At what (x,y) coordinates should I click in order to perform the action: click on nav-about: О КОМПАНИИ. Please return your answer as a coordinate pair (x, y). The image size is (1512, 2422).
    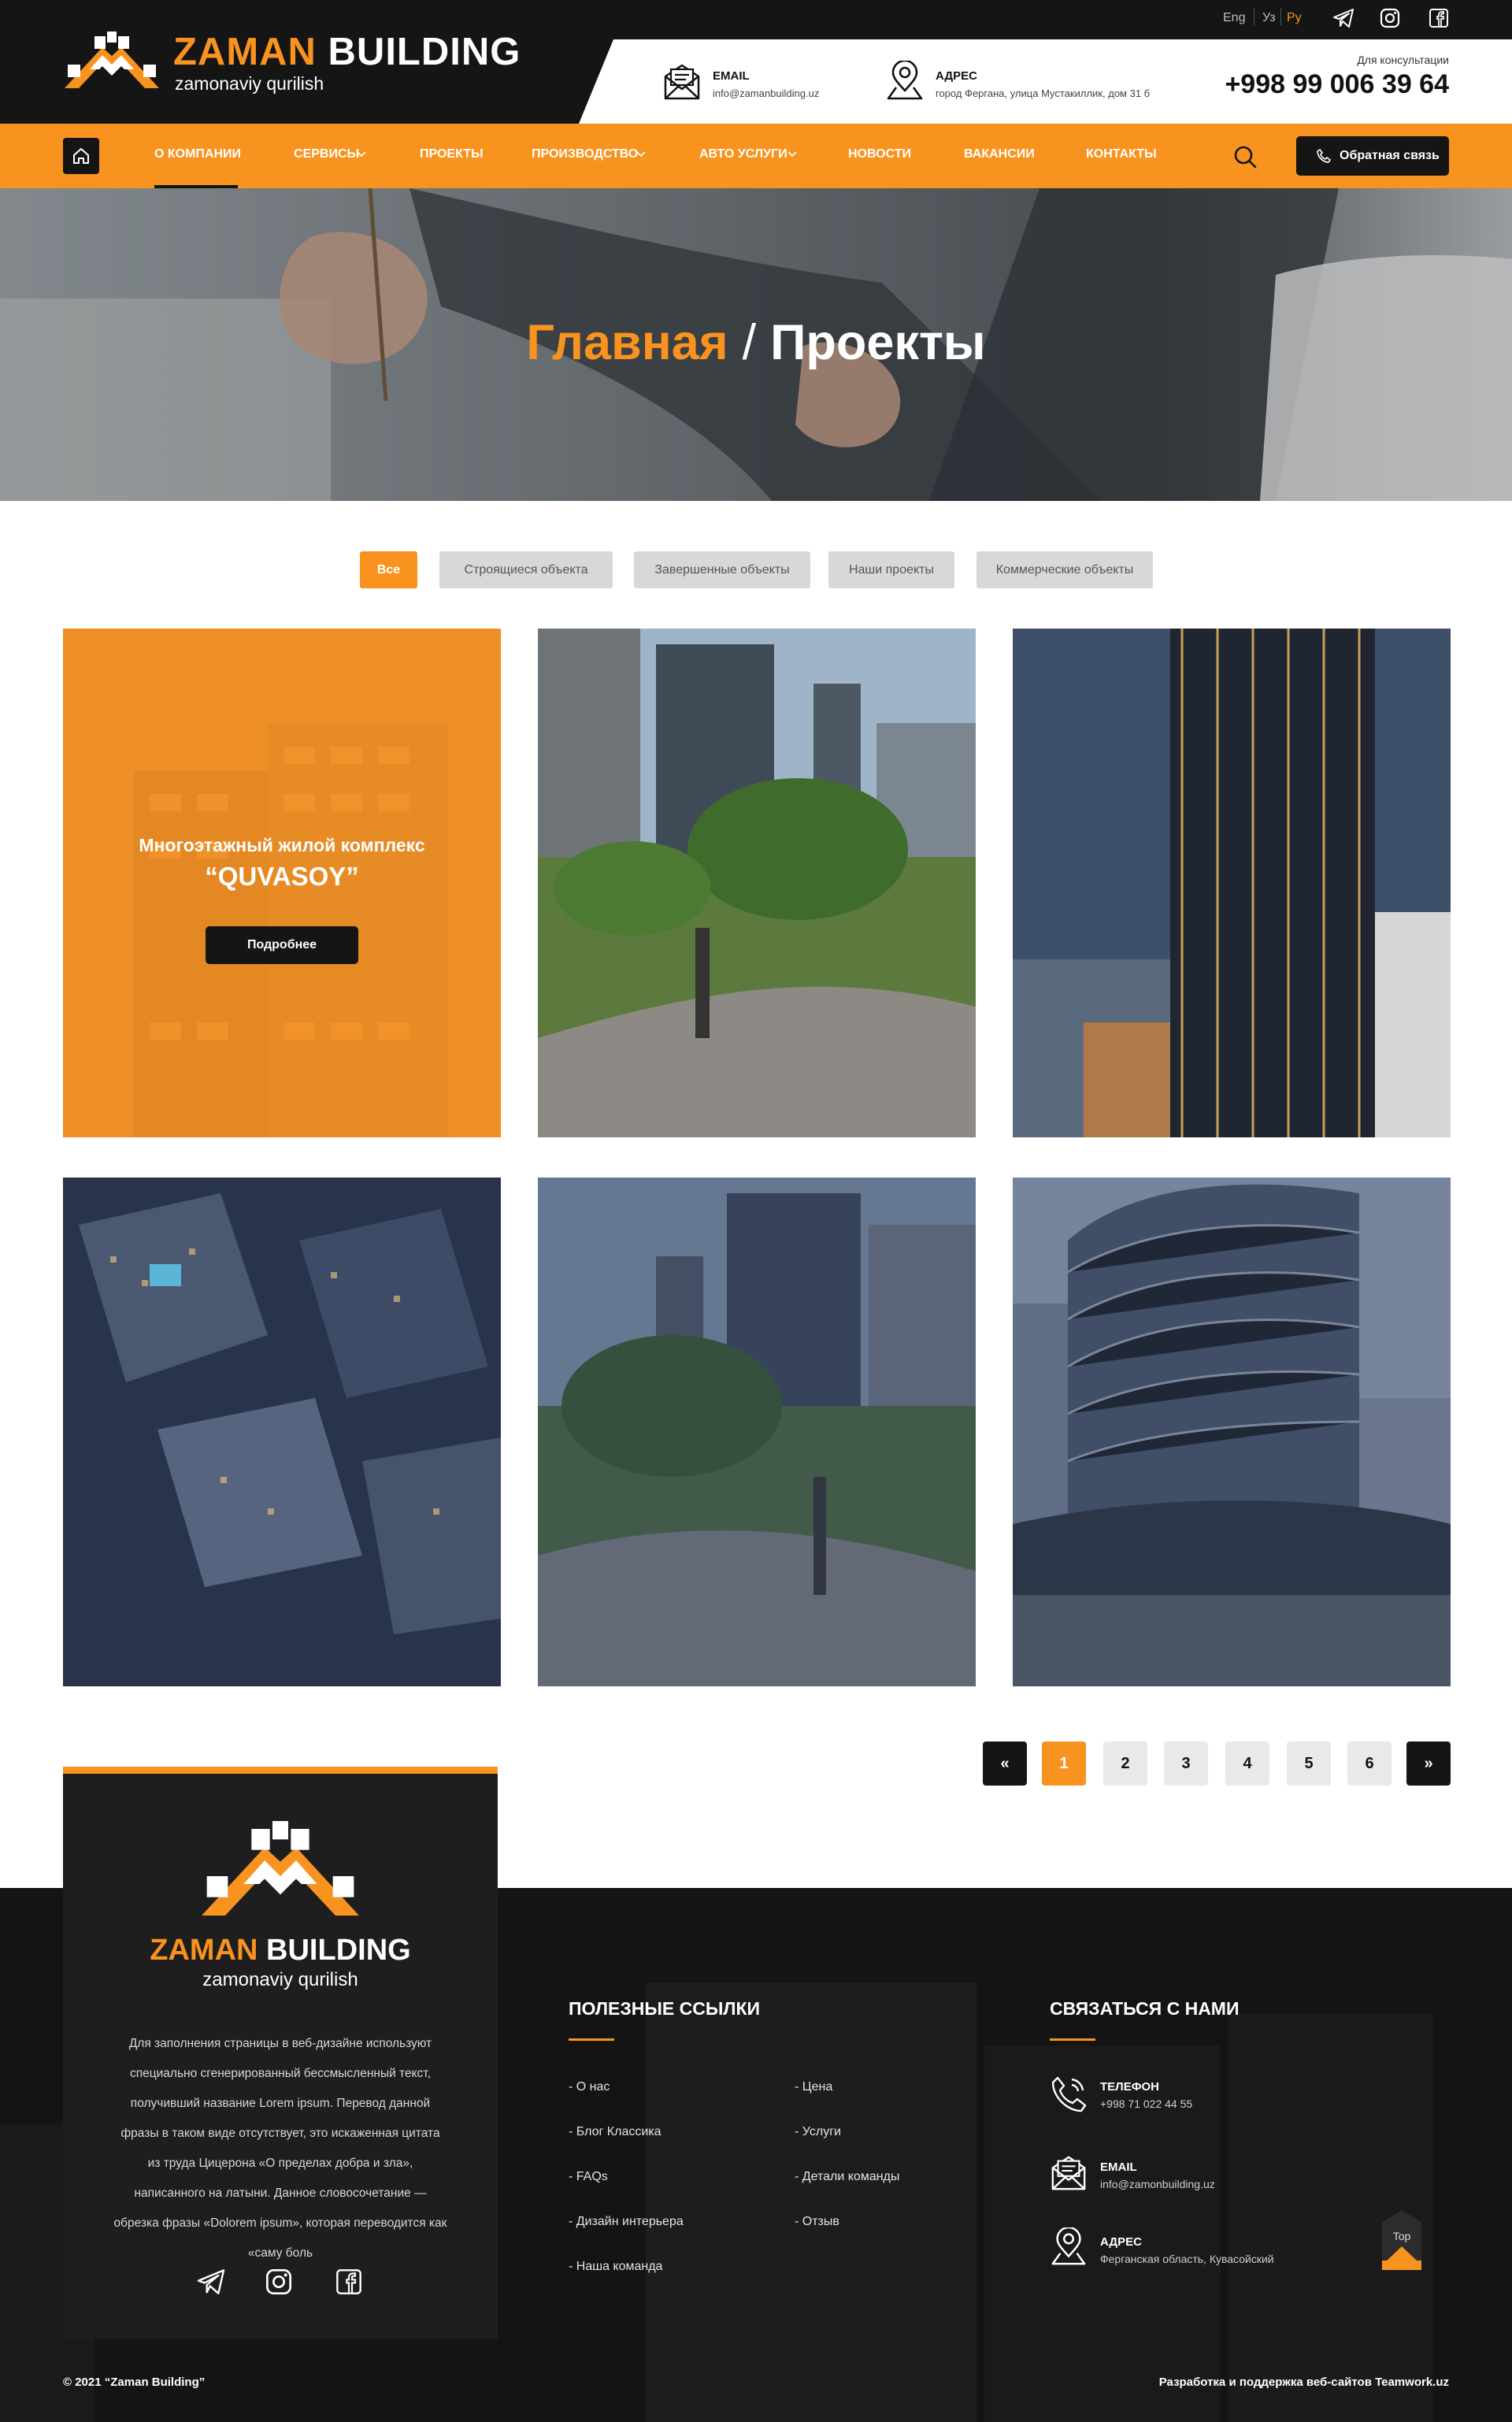
    Looking at the image, I should click on (197, 154).